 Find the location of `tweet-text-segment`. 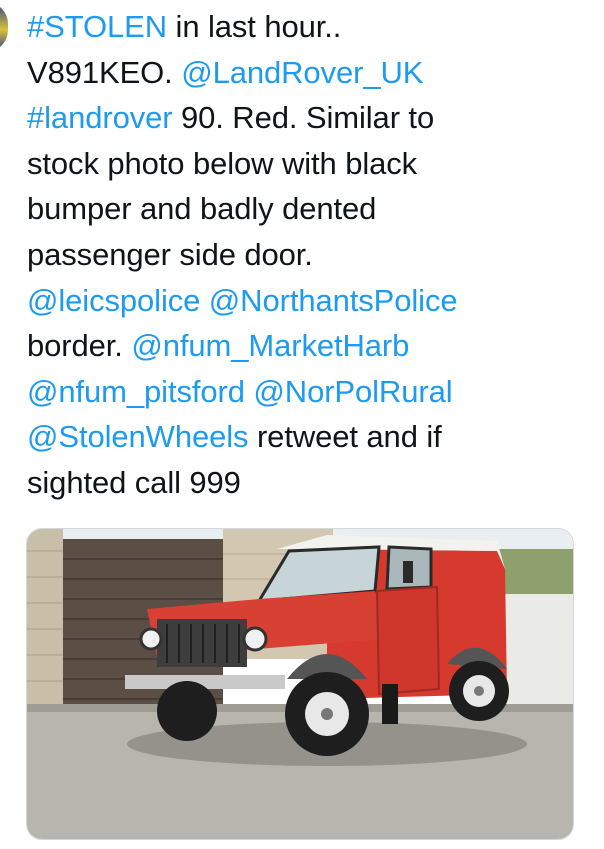

tweet-text-segment is located at coordinates (204, 300).